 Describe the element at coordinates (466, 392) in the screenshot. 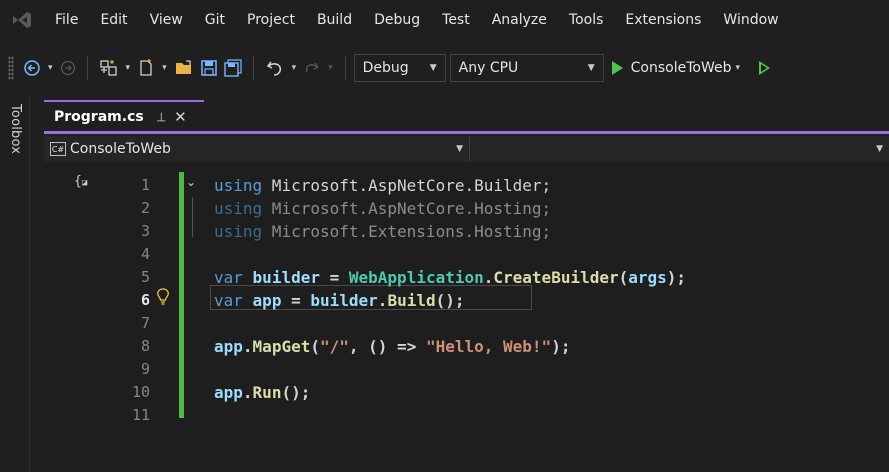

I see `code-line: 10 app.Run();` at that location.